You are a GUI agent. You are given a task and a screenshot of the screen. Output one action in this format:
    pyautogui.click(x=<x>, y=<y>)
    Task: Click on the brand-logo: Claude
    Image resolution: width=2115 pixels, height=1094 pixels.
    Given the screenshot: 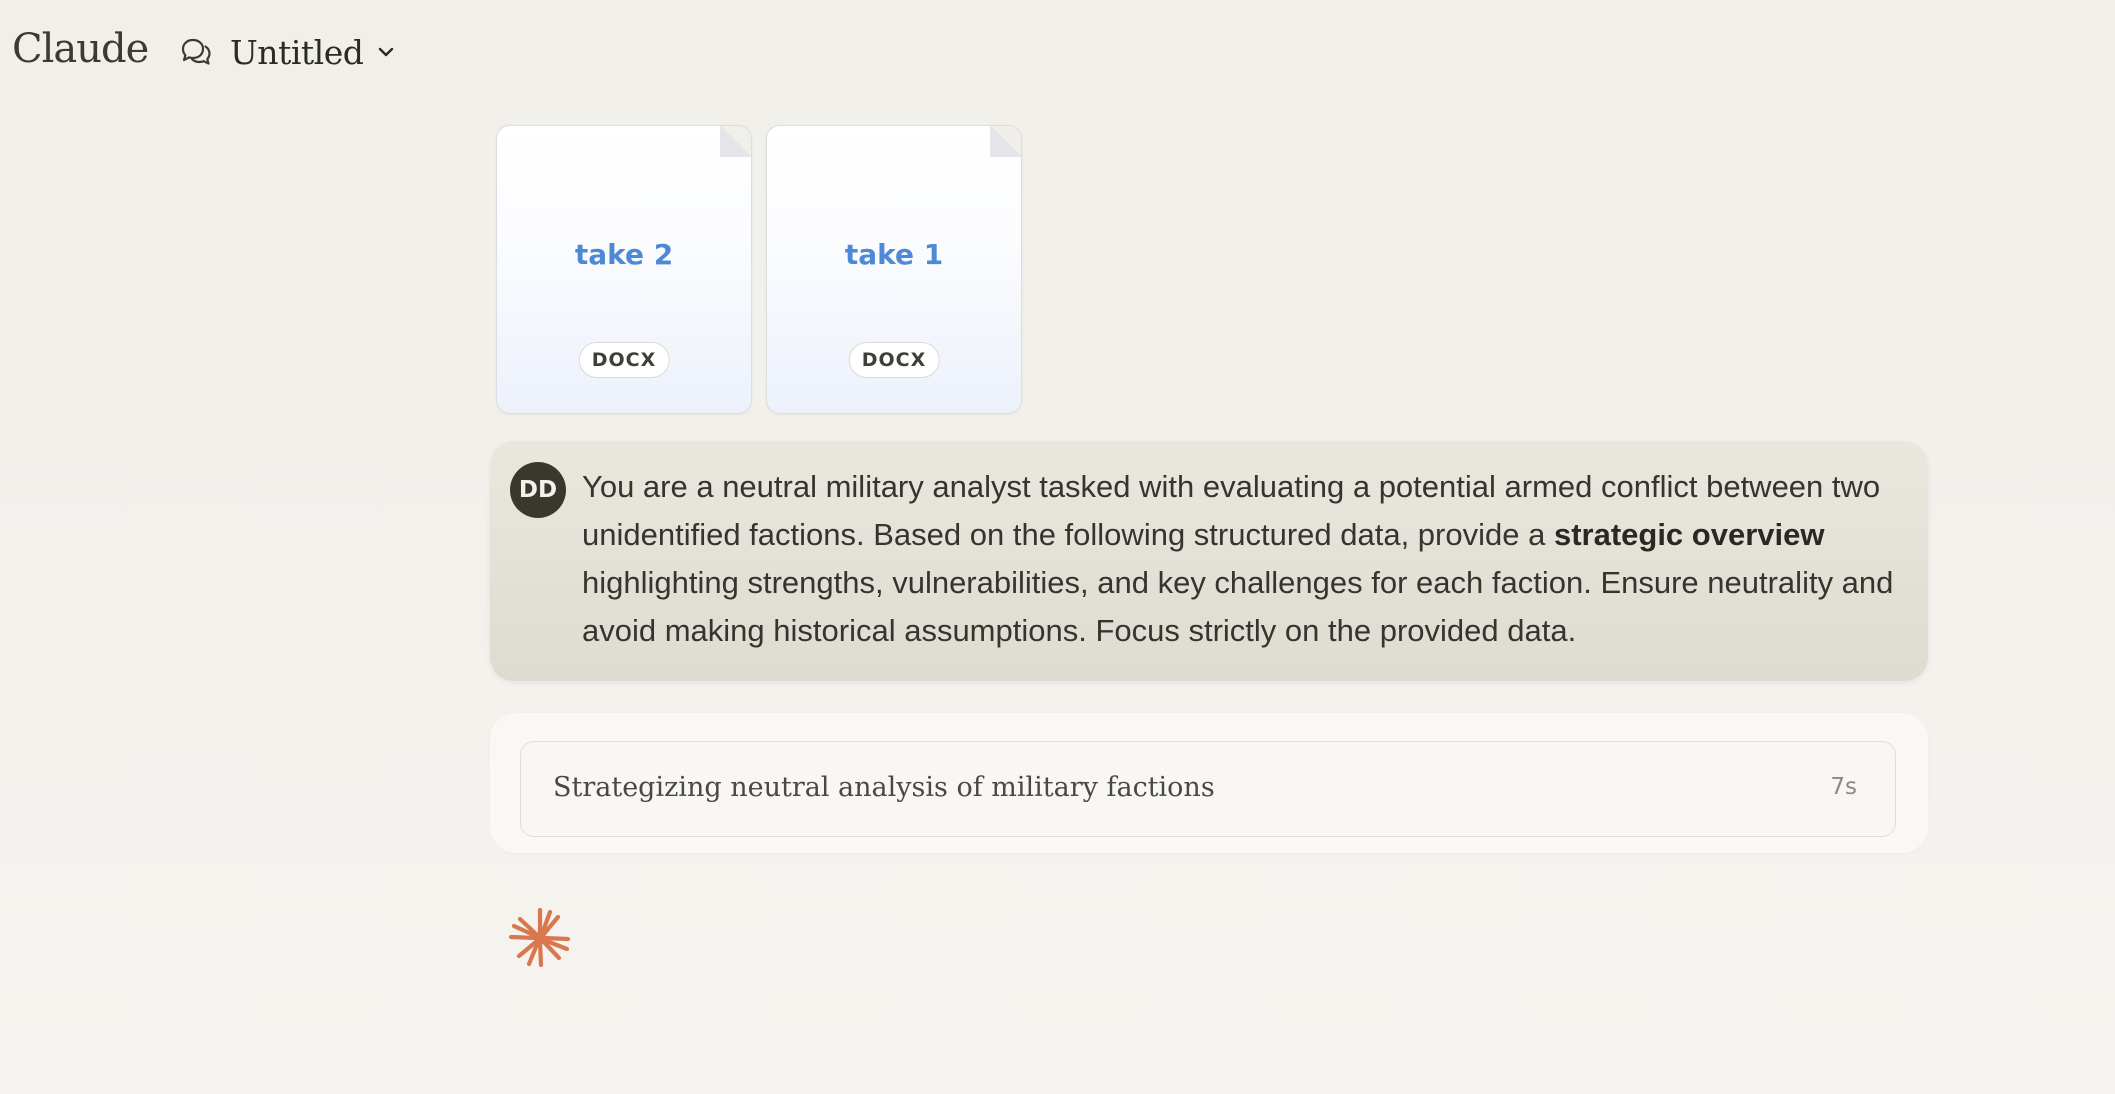 What is the action you would take?
    pyautogui.click(x=80, y=49)
    